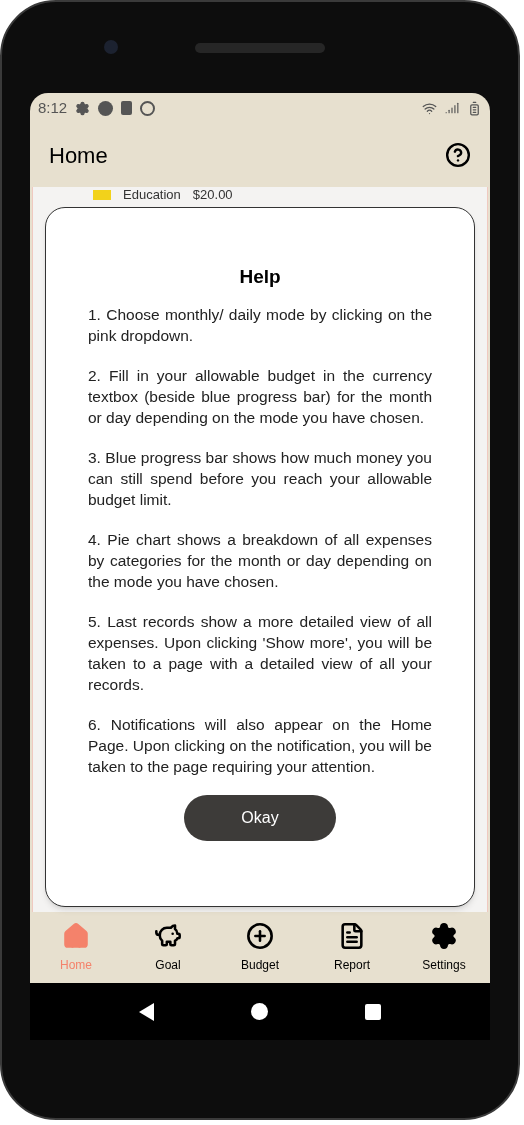 This screenshot has width=524, height=1125. I want to click on signal-icon, so click(452, 108).